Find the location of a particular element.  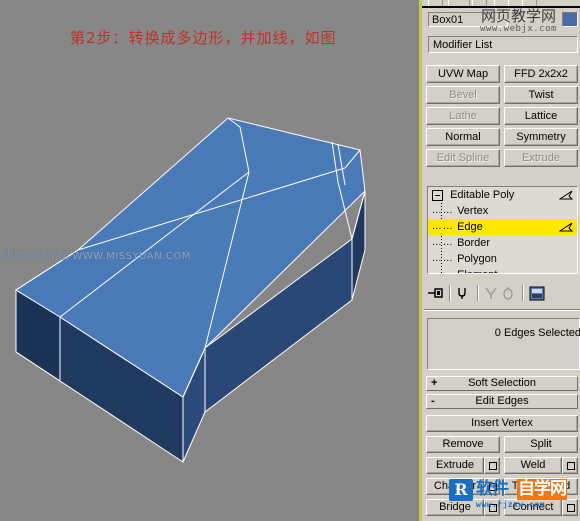

rollout-soft-selection: + Soft Selection is located at coordinates (502, 383).